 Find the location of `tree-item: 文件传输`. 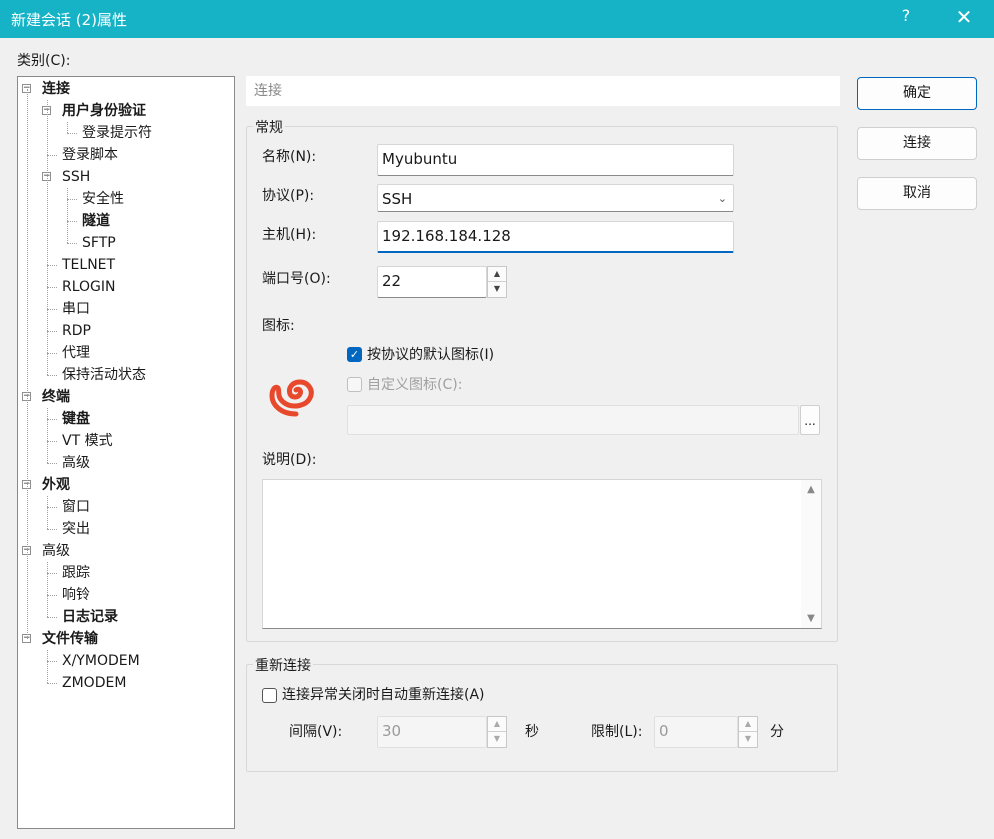

tree-item: 文件传输 is located at coordinates (70, 639).